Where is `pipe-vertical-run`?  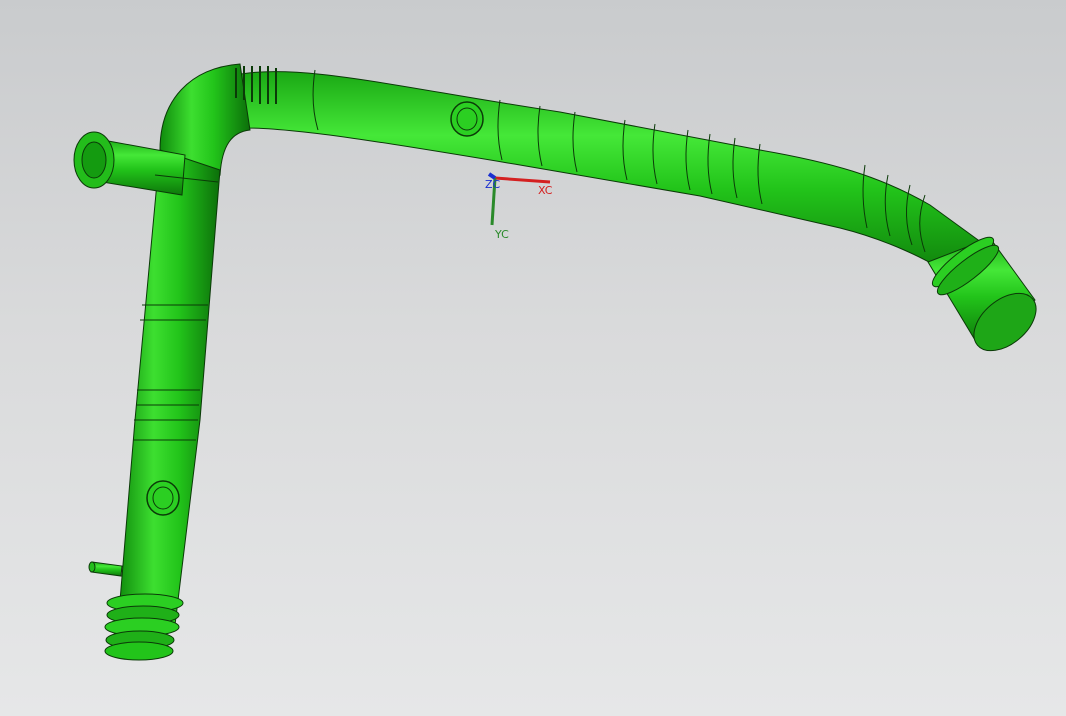 pipe-vertical-run is located at coordinates (169, 387).